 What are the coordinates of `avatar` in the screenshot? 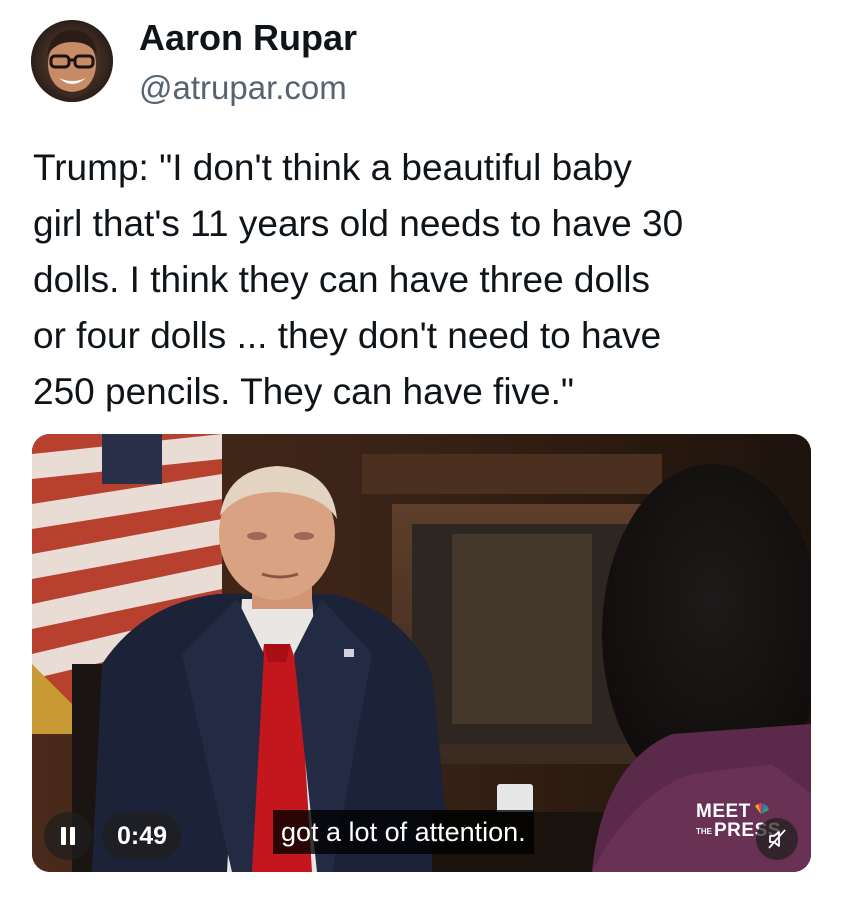 It's located at (72, 61).